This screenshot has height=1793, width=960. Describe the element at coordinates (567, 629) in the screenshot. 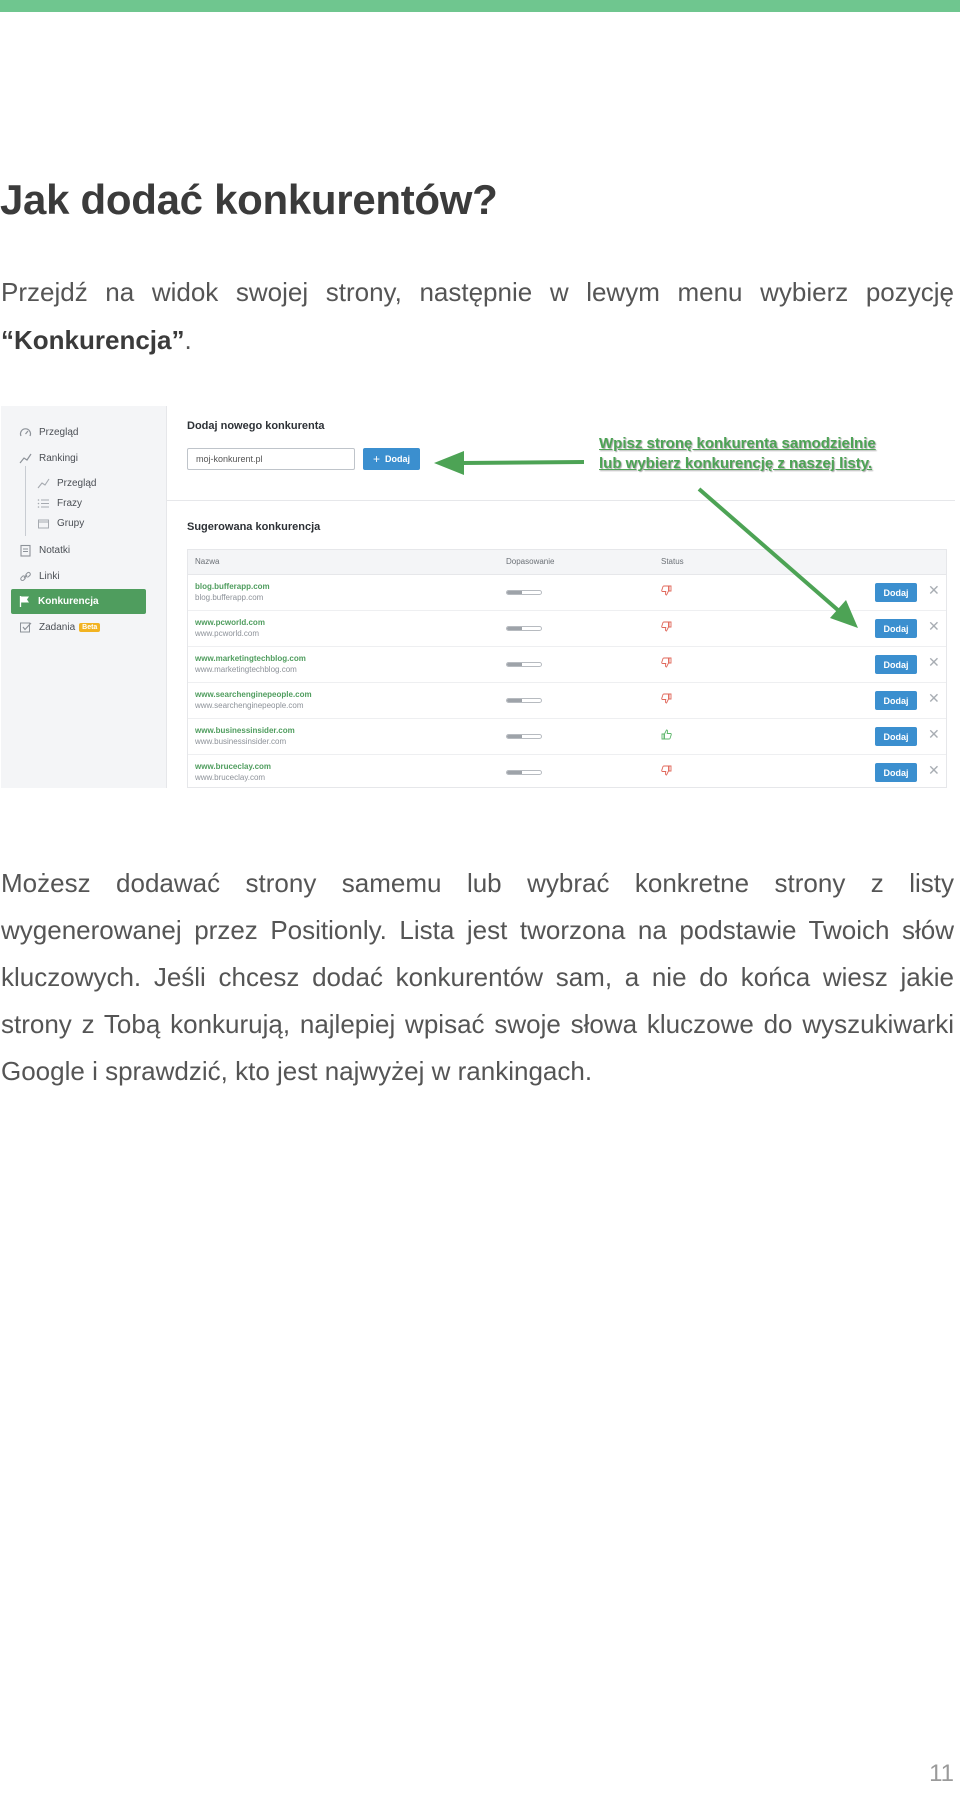

I see `table-row: www.pcworld.com www.pcworld.com Dodaj ✕` at that location.